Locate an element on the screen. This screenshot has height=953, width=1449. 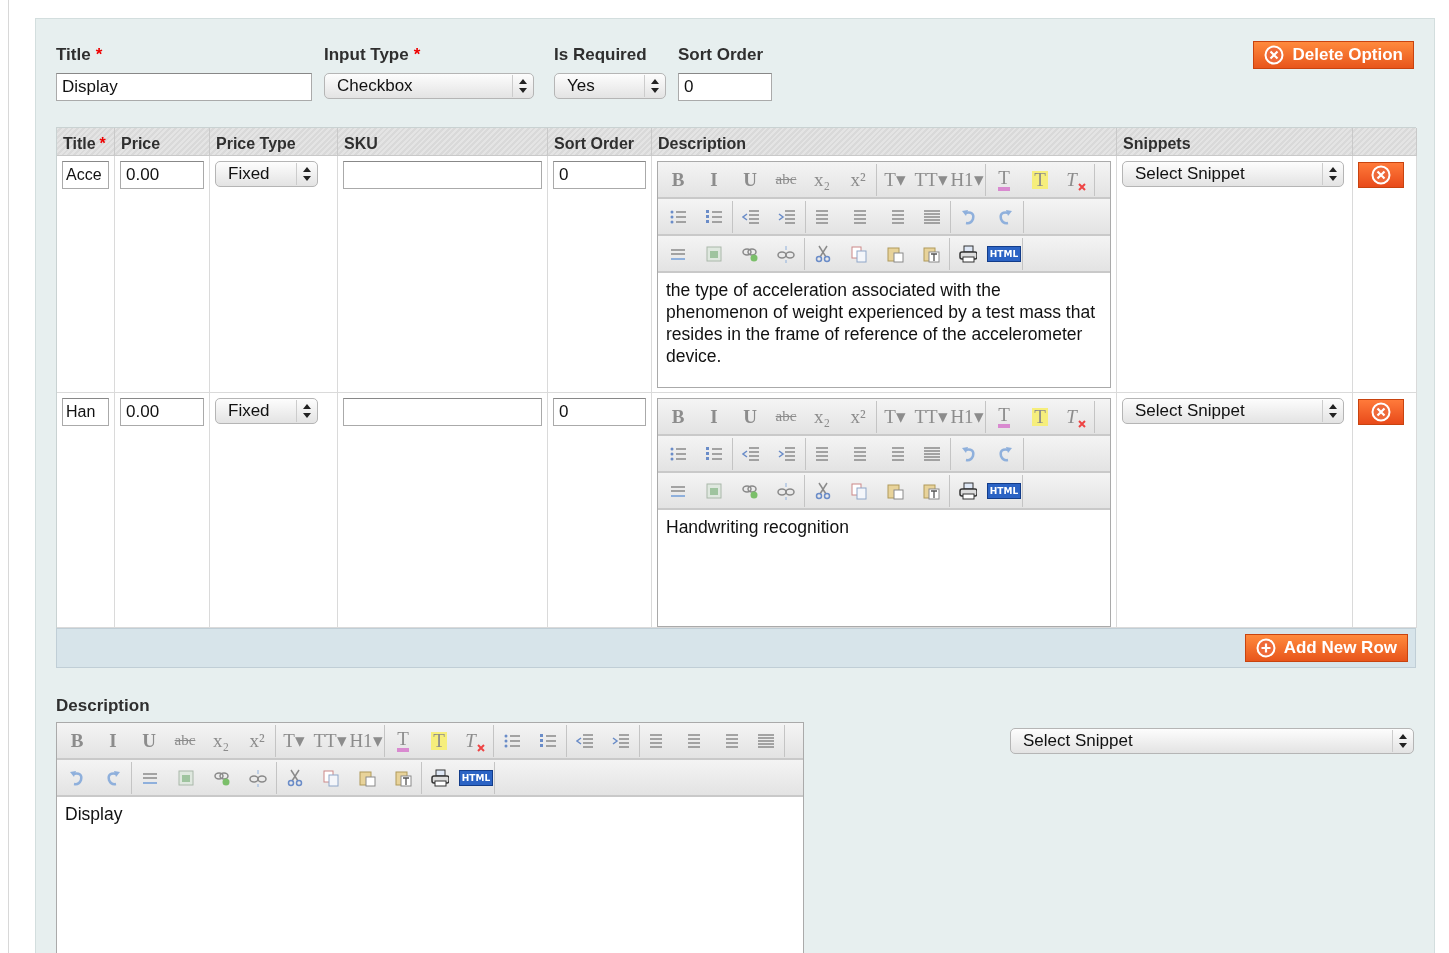
input-type-select: Checkbox is located at coordinates (429, 86).